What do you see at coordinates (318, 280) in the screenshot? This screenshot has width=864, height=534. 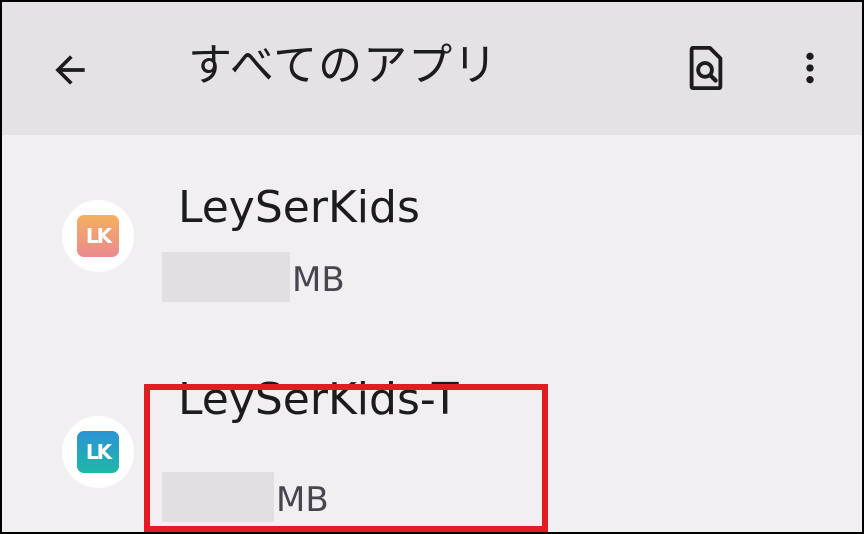 I see `size-unit: MB` at bounding box center [318, 280].